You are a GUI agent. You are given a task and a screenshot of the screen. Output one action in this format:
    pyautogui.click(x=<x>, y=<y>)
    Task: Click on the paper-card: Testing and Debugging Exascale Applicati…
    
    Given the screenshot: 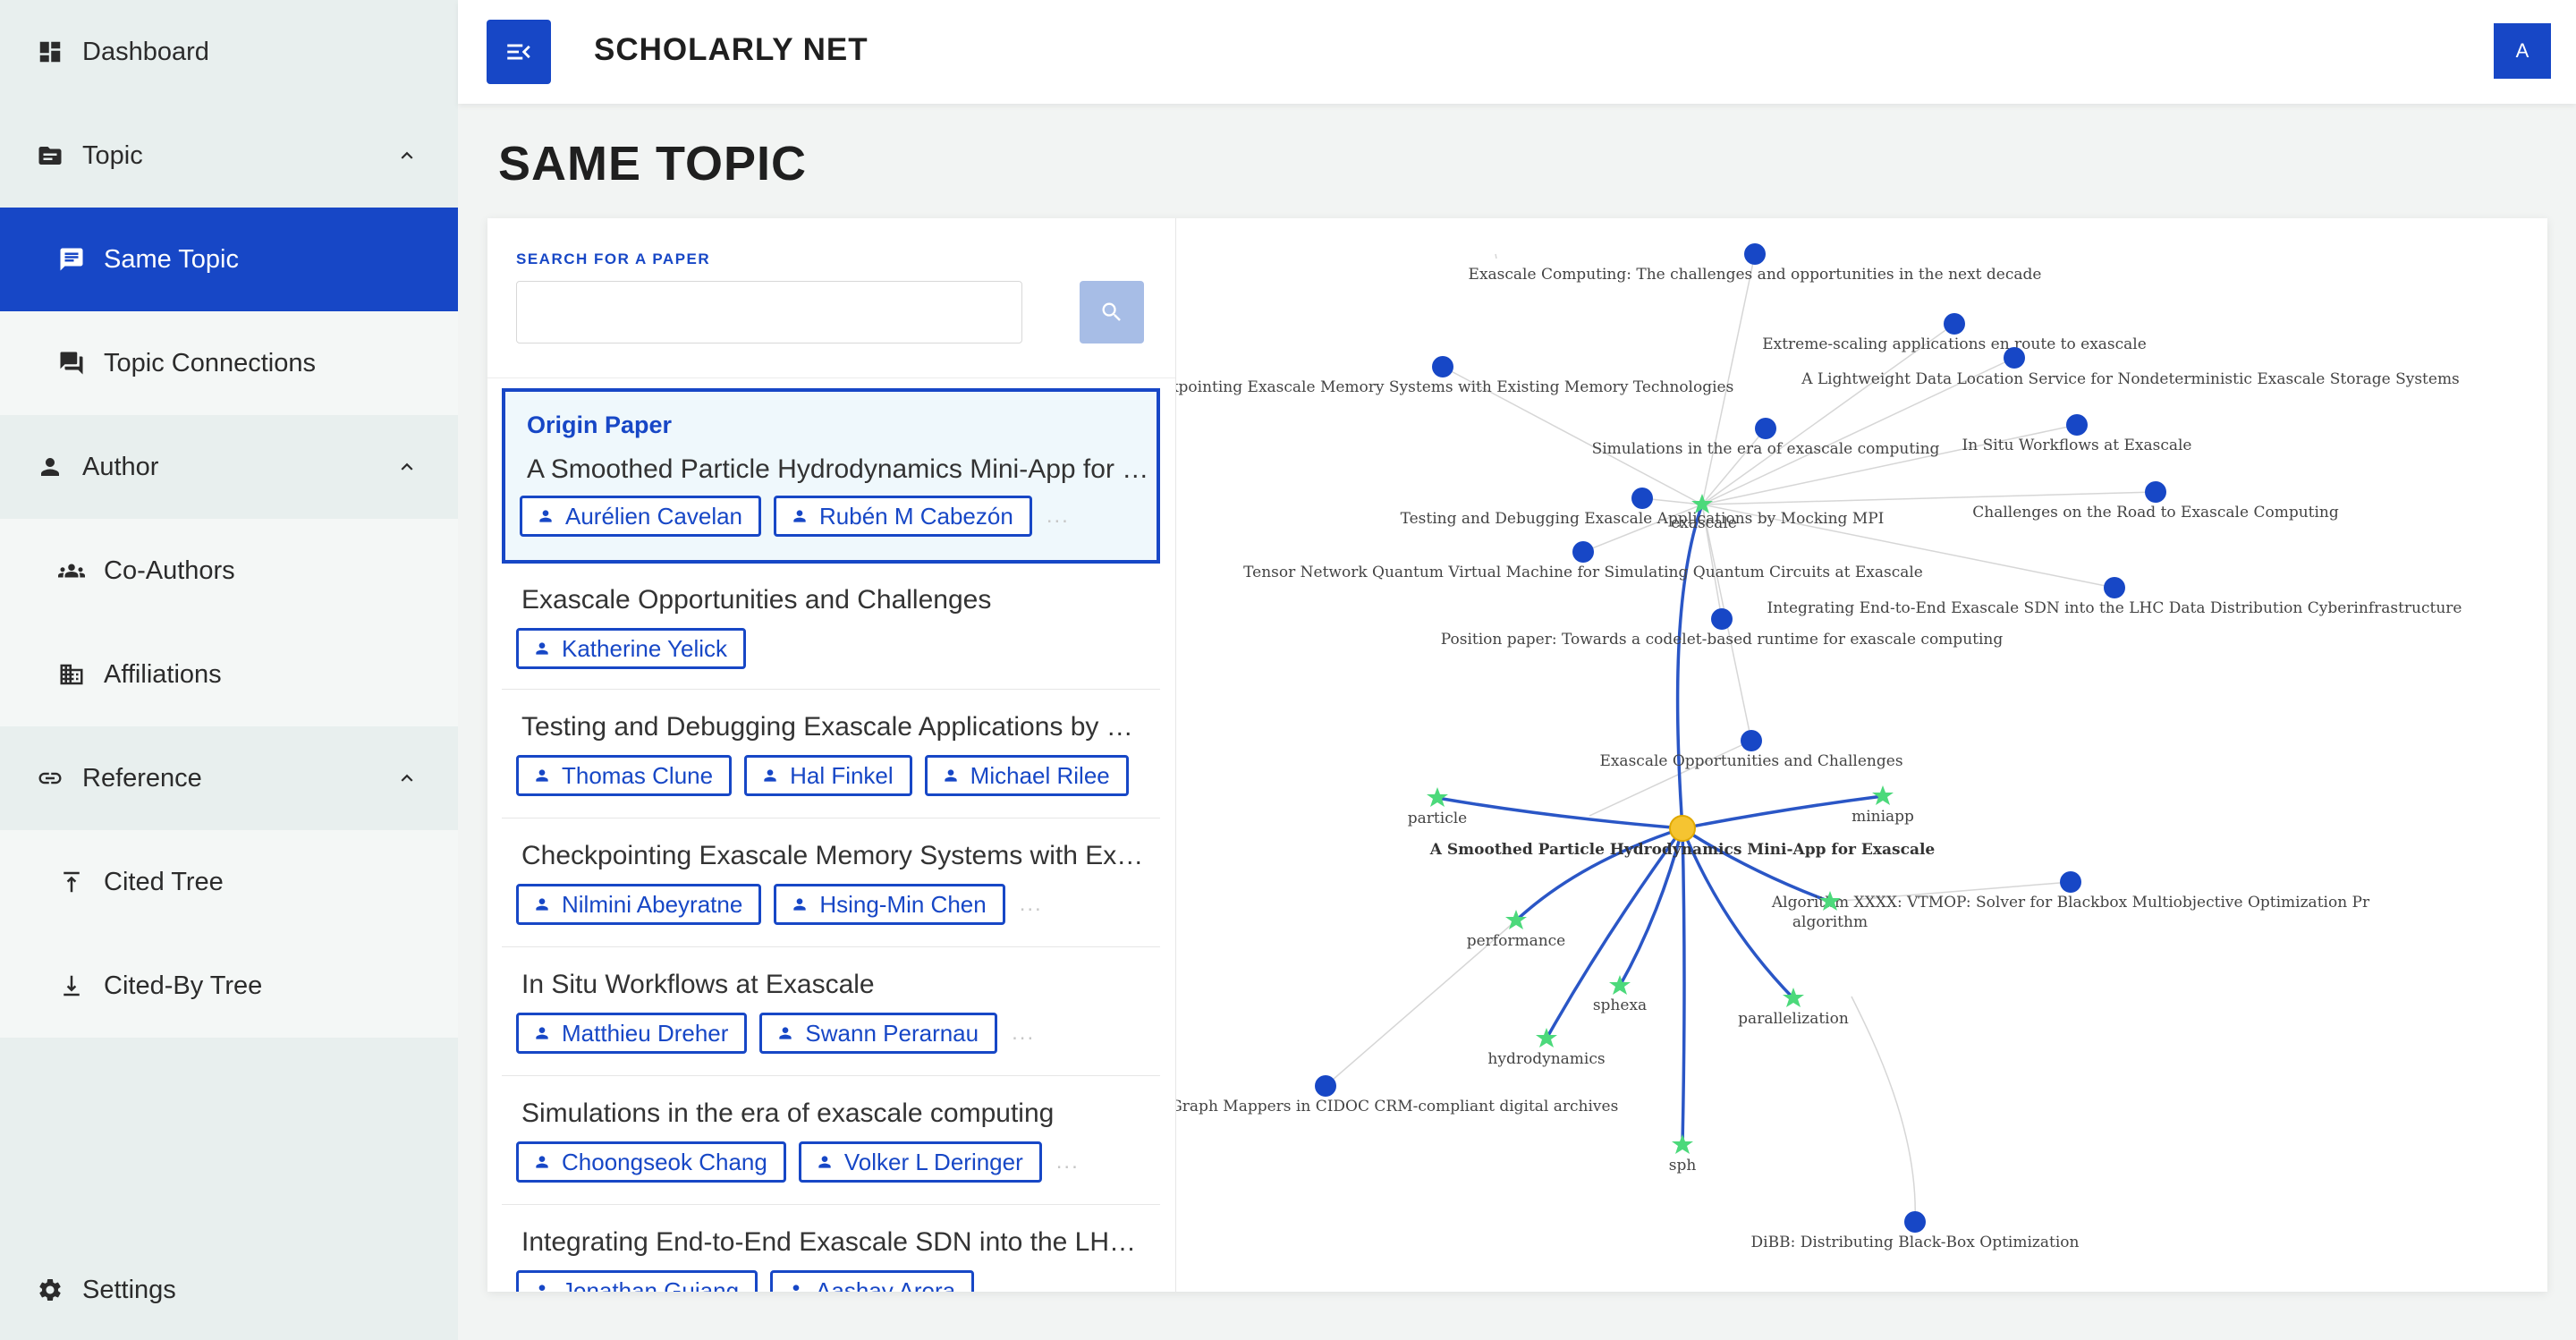 What is the action you would take?
    pyautogui.click(x=831, y=758)
    